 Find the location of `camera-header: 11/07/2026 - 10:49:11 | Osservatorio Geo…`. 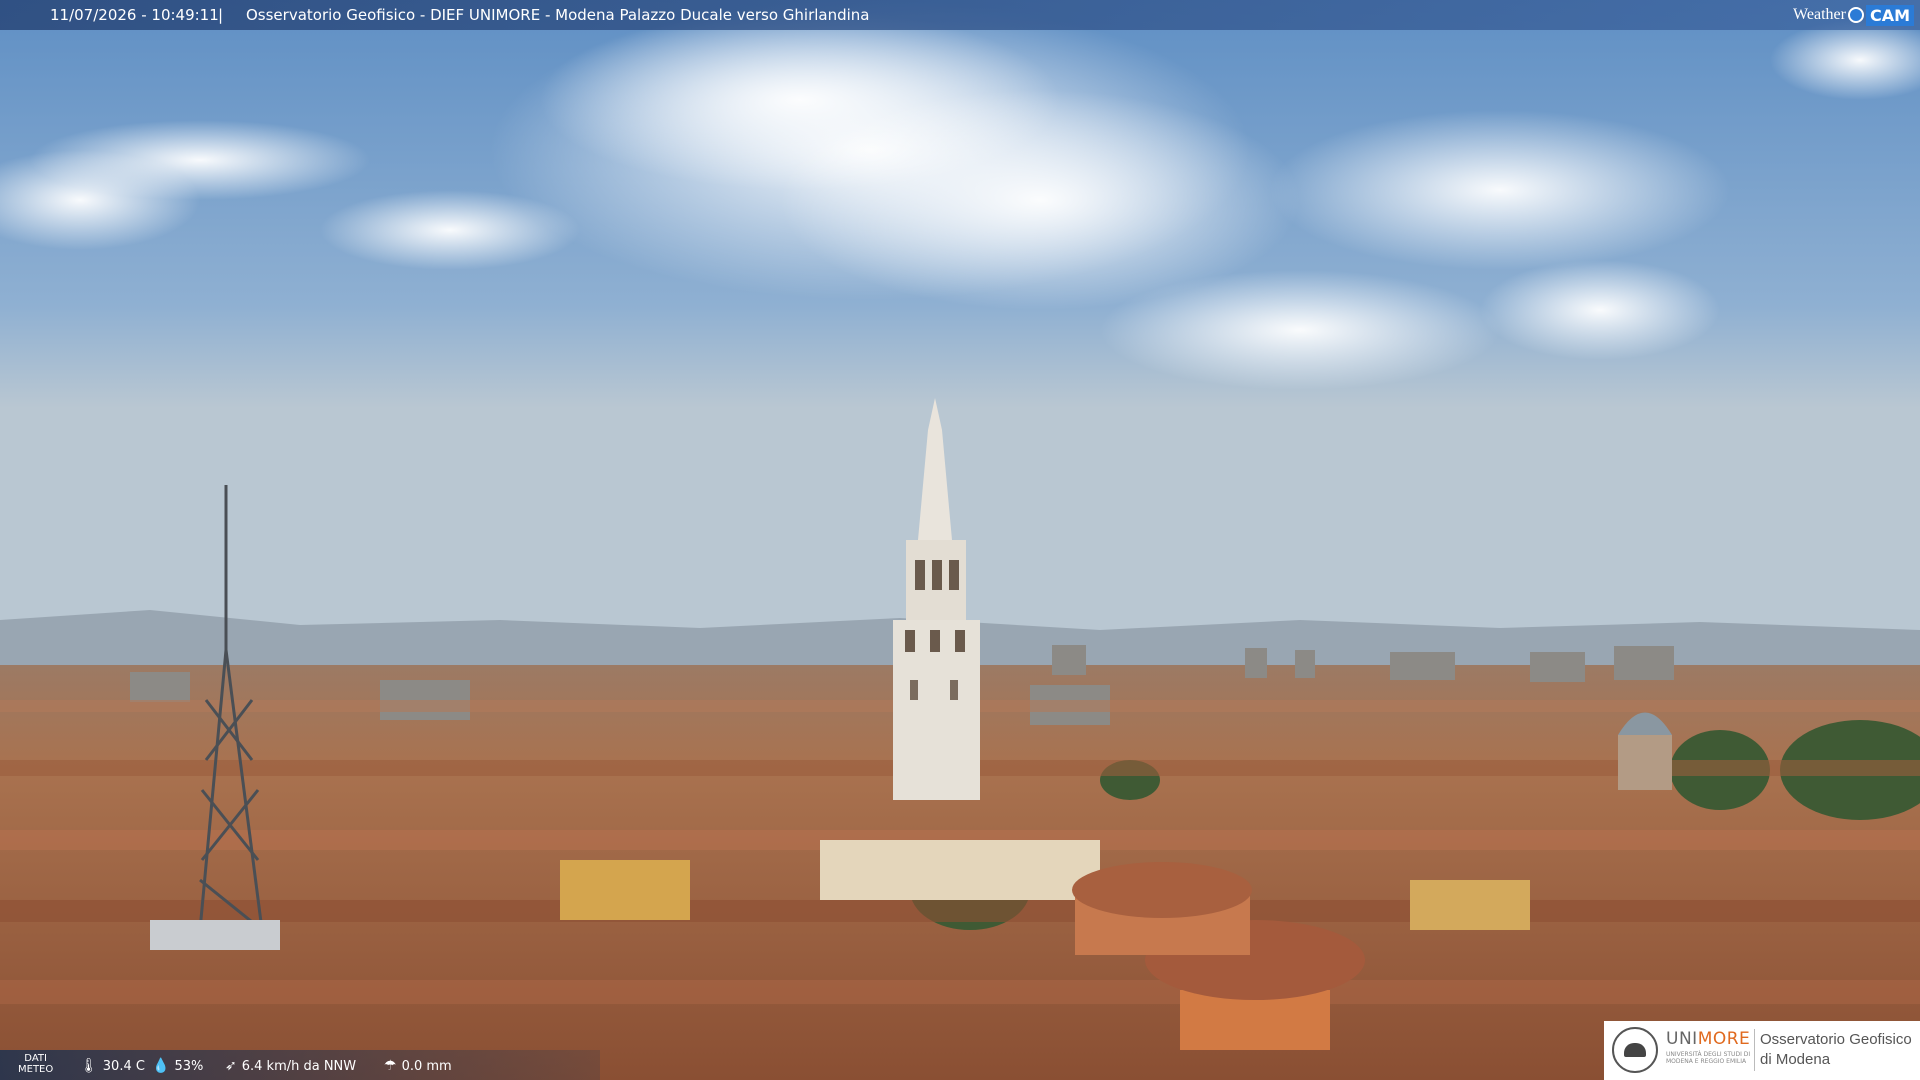

camera-header: 11/07/2026 - 10:49:11 | Osservatorio Geo… is located at coordinates (960, 15).